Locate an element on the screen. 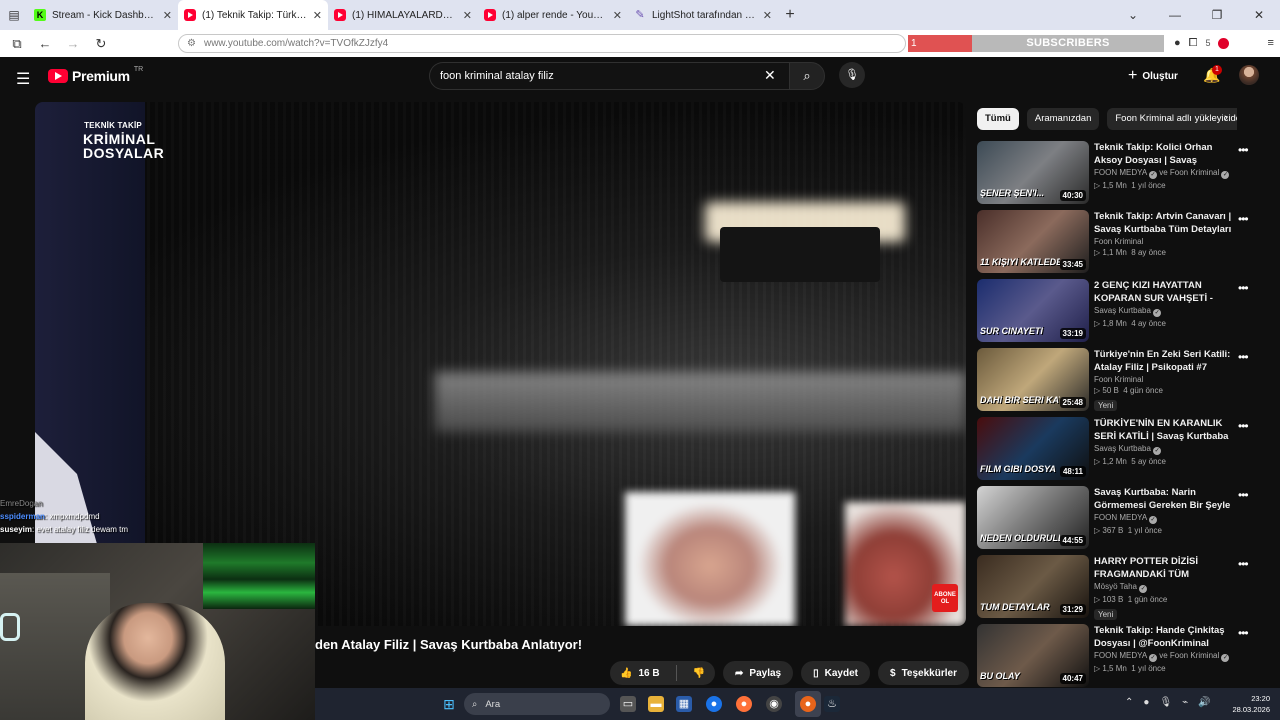  thanks-button: $ Teşekkürler is located at coordinates (923, 673).